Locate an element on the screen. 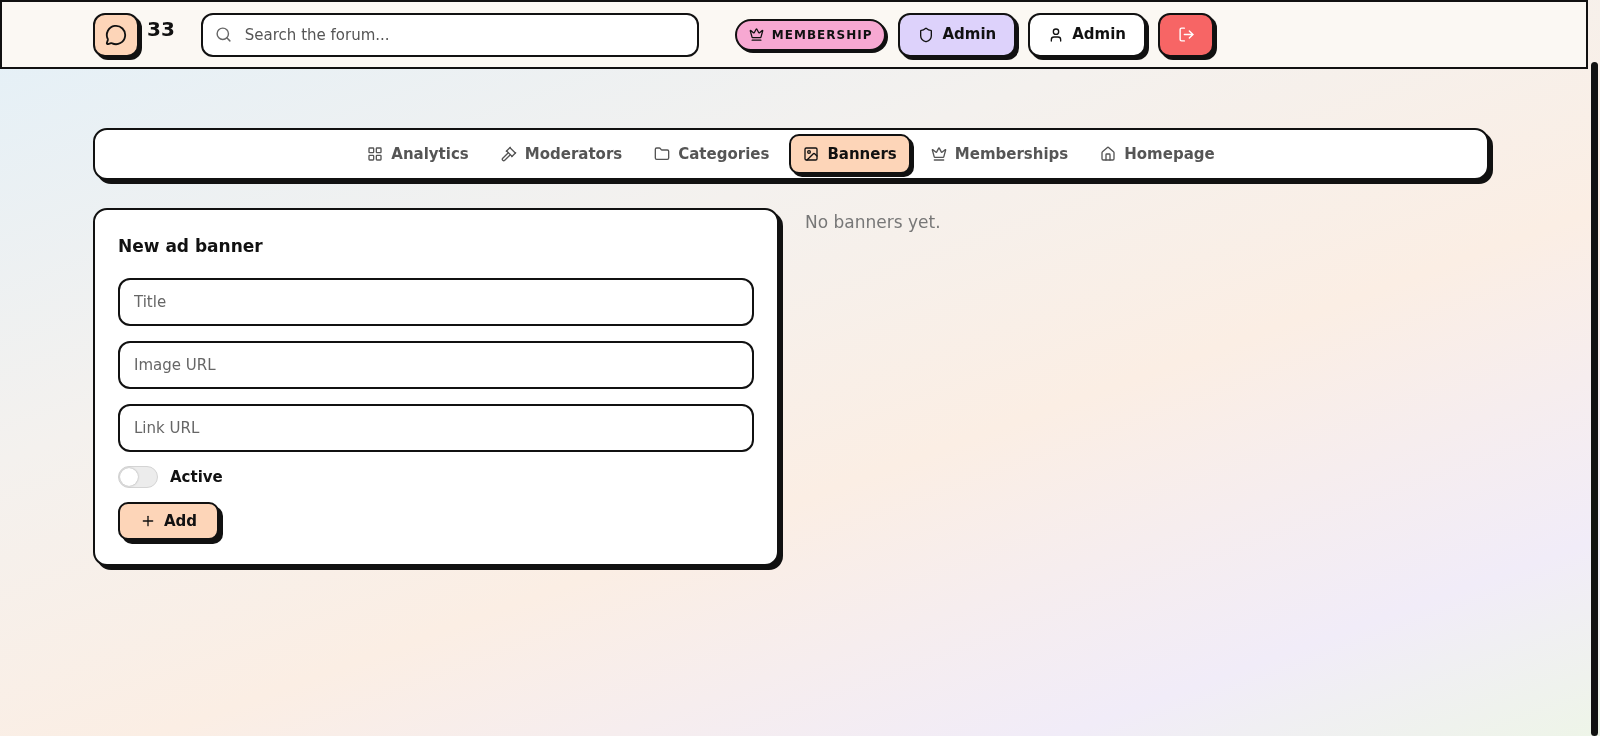 The image size is (1600, 736). scrollbar is located at coordinates (1594, 399).